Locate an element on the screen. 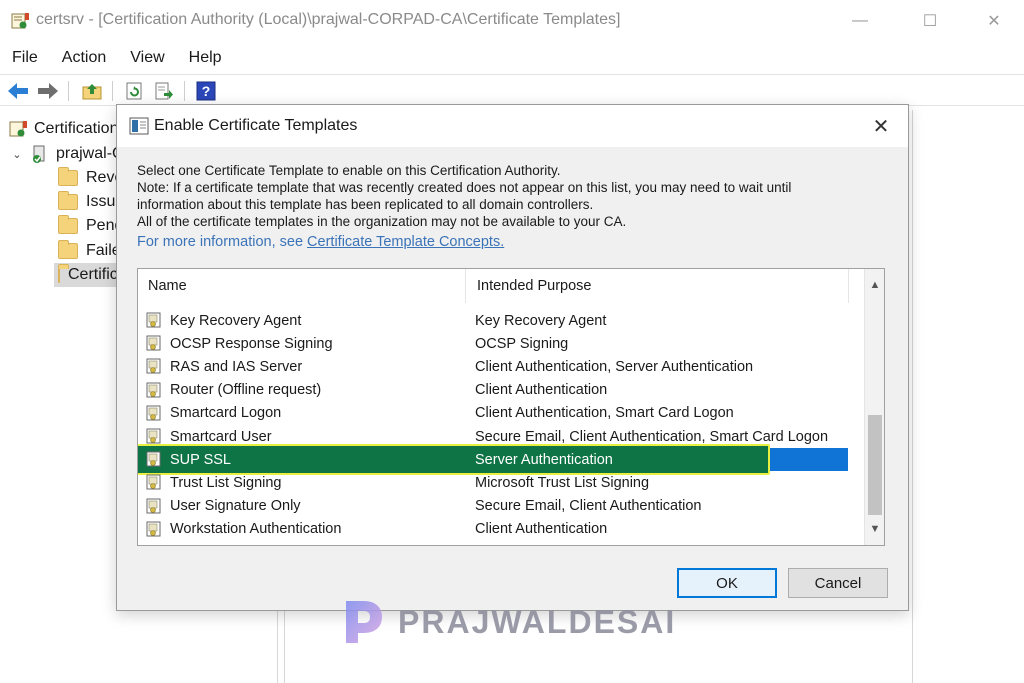  watermark-logo-icon is located at coordinates (364, 622).